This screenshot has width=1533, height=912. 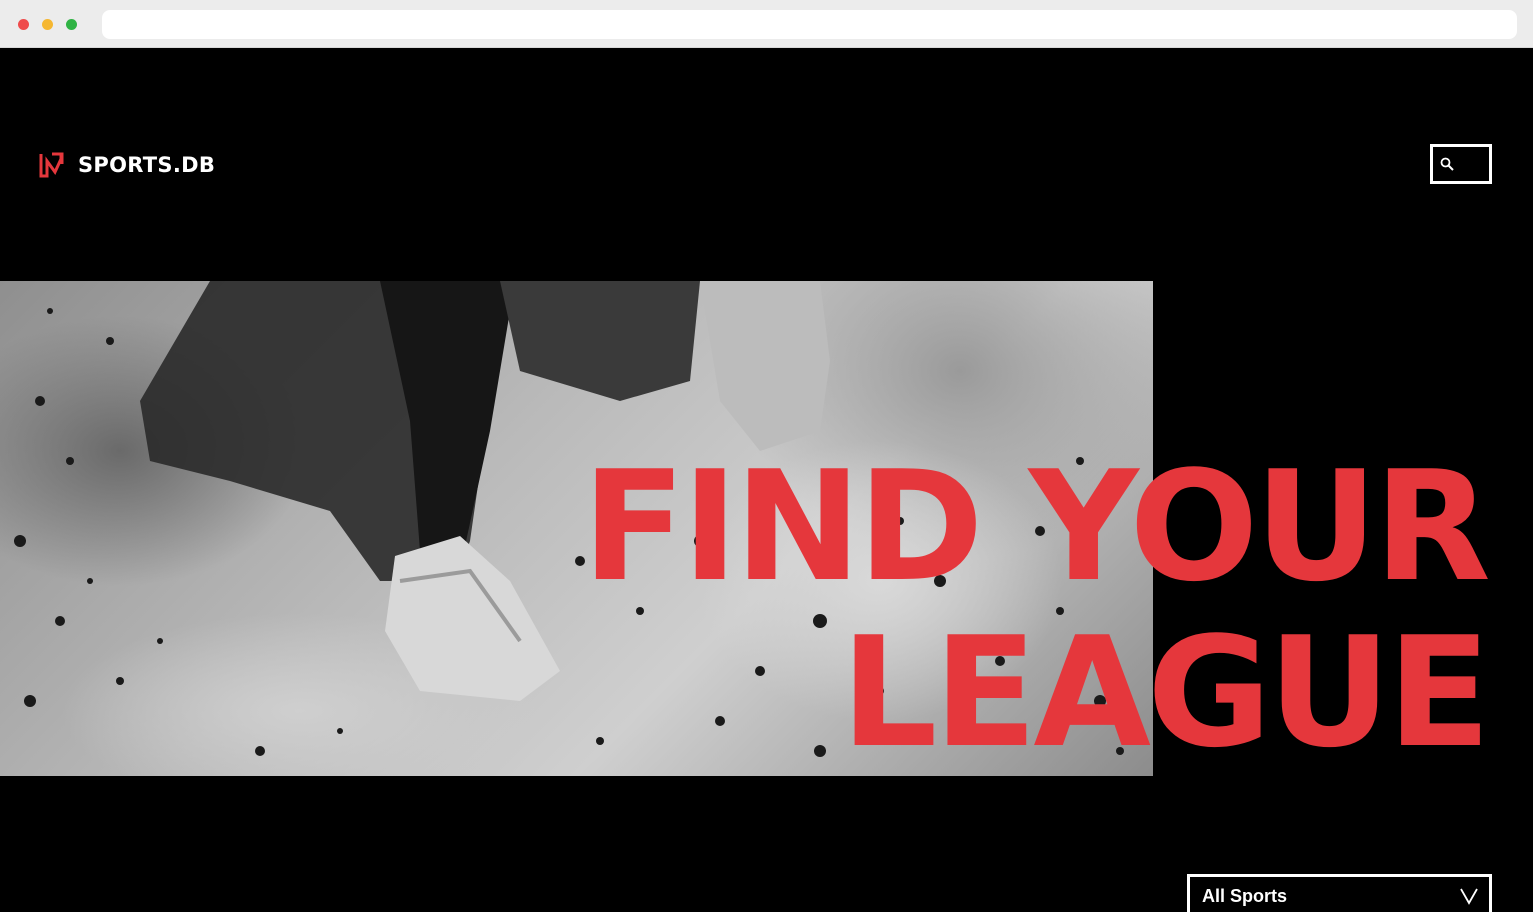 What do you see at coordinates (1245, 896) in the screenshot?
I see `sport-filter-value: All Sports` at bounding box center [1245, 896].